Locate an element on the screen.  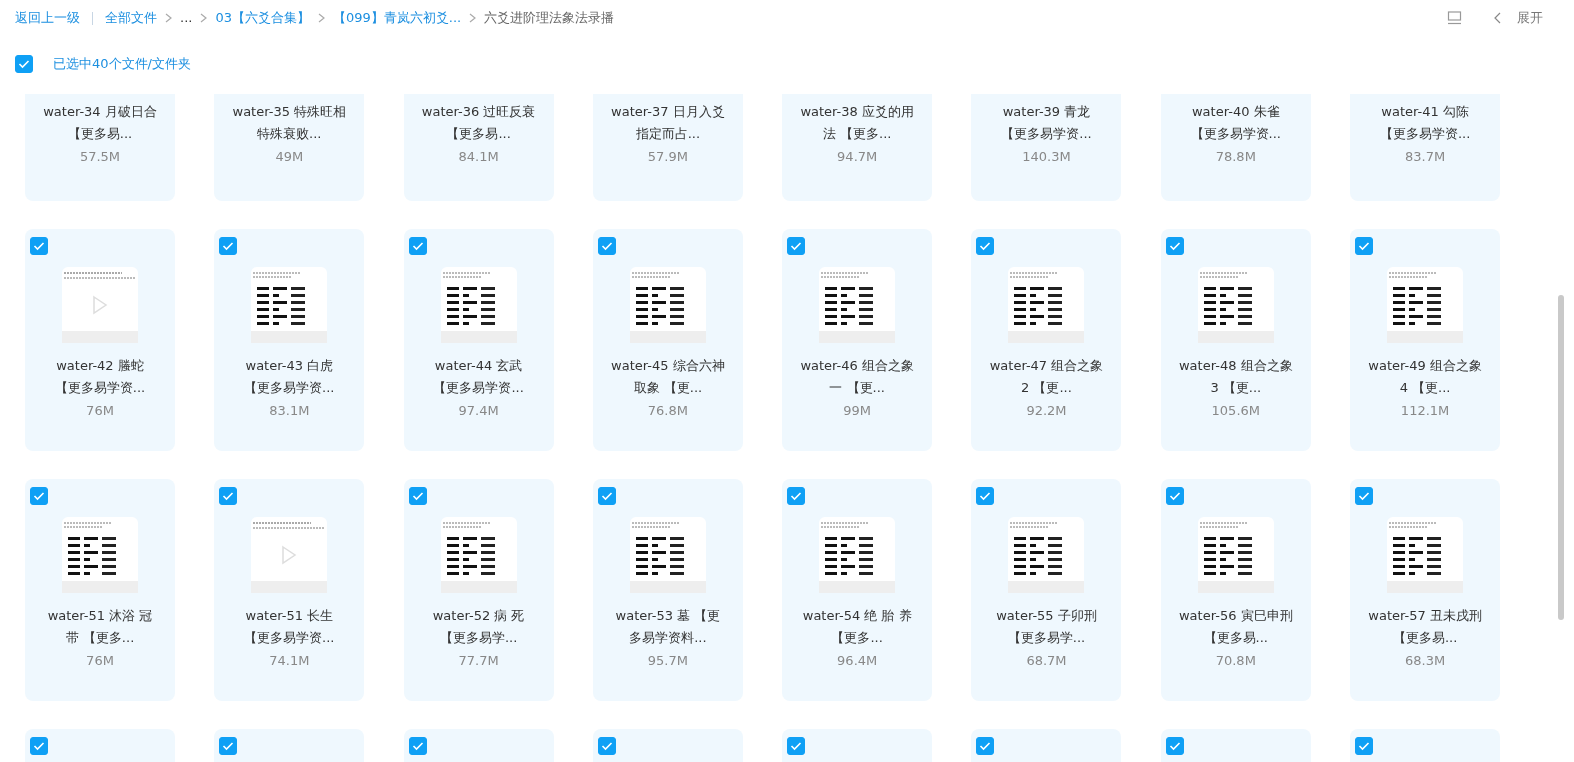
file-card: water-49 组合之象 4 【更... 112.1M is located at coordinates (1425, 340).